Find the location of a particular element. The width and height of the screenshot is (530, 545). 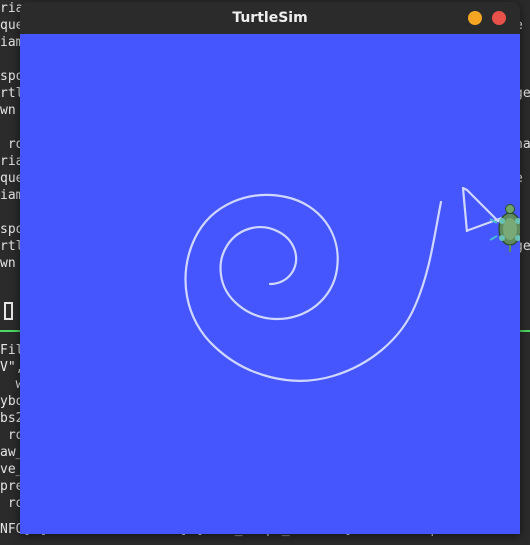

close-button is located at coordinates (499, 18).